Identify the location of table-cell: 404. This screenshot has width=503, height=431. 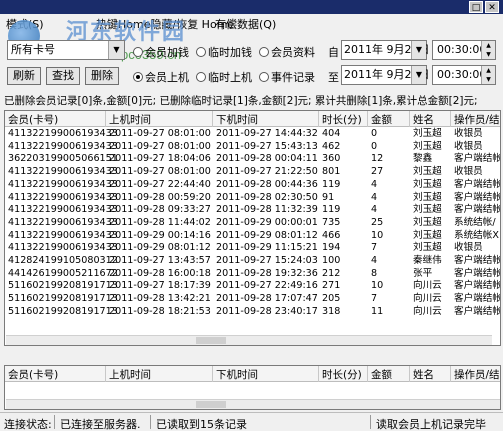
(331, 133).